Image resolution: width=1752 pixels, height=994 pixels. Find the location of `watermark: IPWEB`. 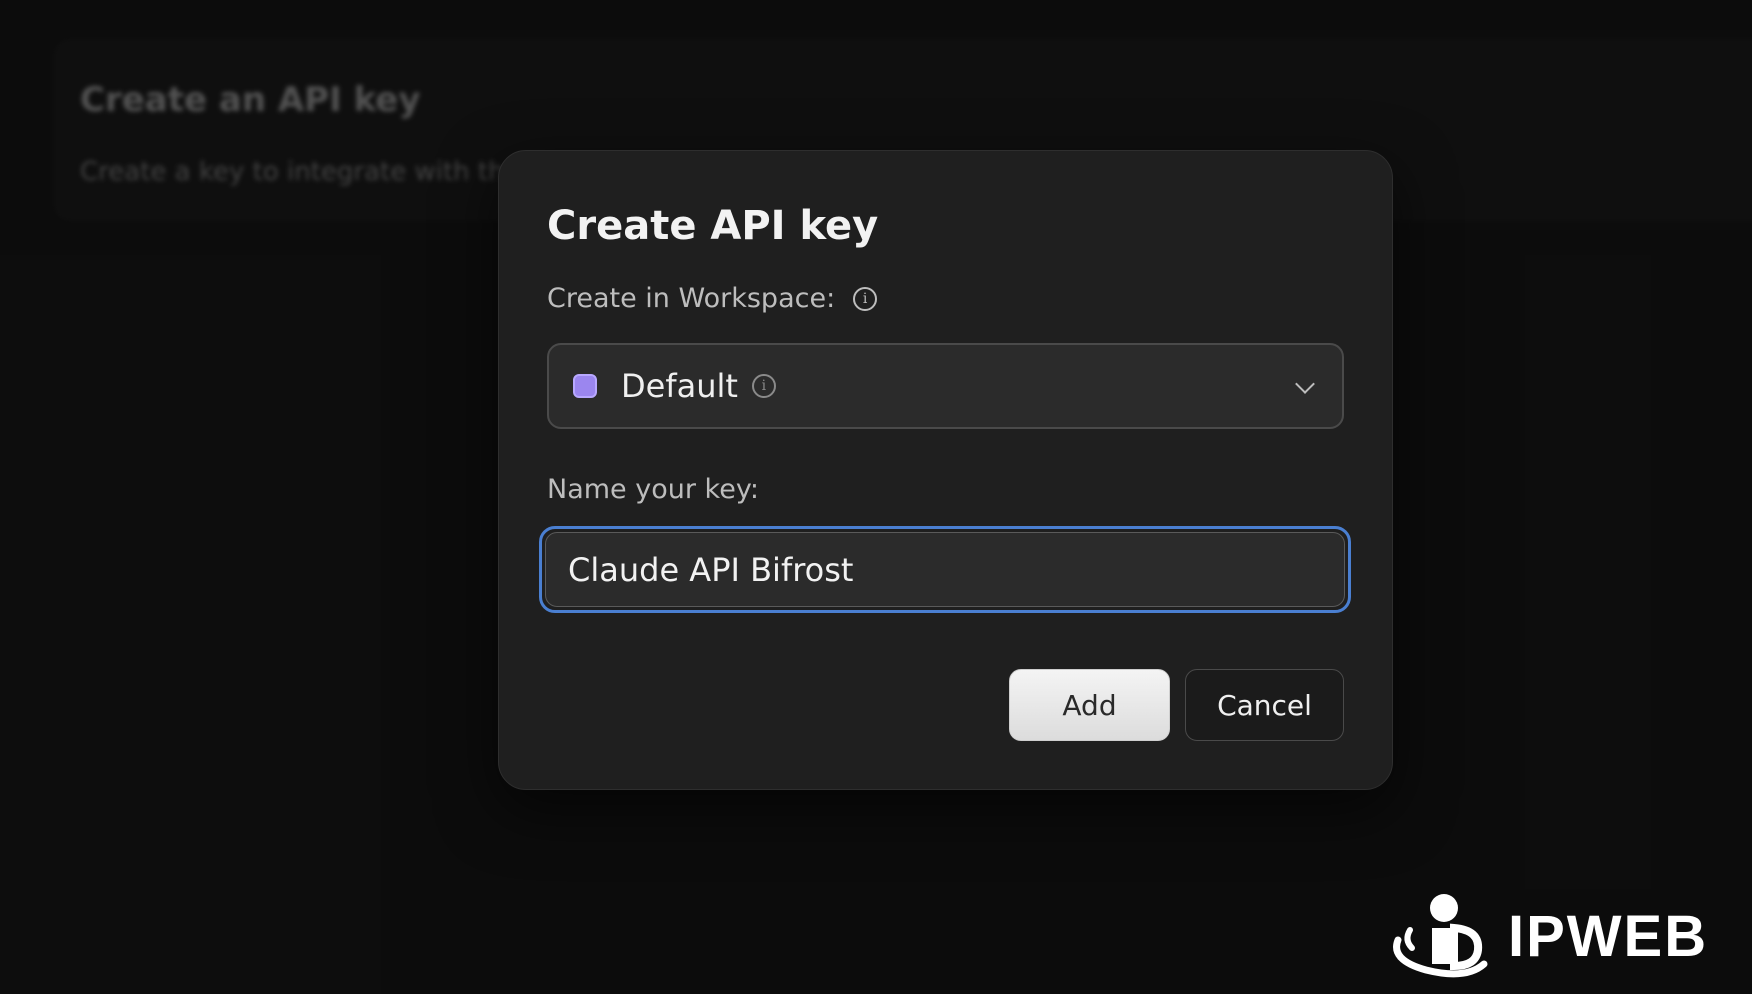

watermark: IPWEB is located at coordinates (1564, 936).